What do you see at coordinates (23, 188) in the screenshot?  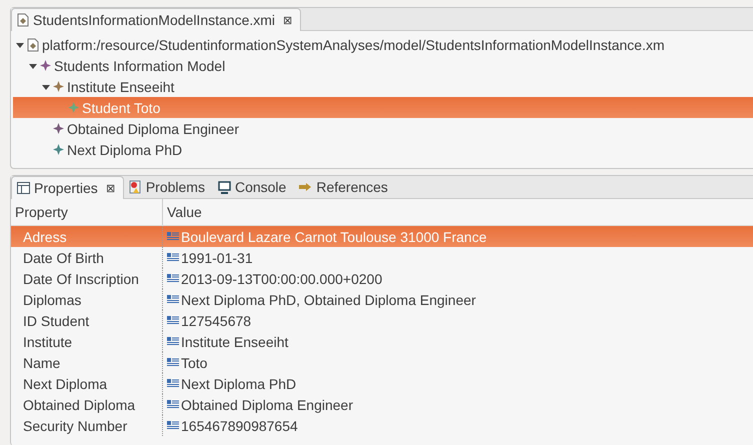 I see `table-icon` at bounding box center [23, 188].